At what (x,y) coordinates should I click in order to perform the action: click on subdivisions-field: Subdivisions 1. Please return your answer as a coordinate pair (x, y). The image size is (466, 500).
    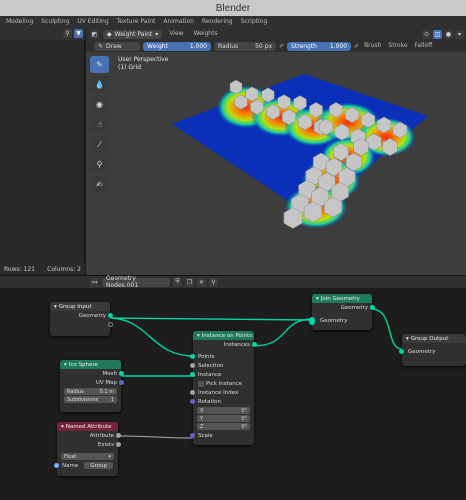
    Looking at the image, I should click on (90, 399).